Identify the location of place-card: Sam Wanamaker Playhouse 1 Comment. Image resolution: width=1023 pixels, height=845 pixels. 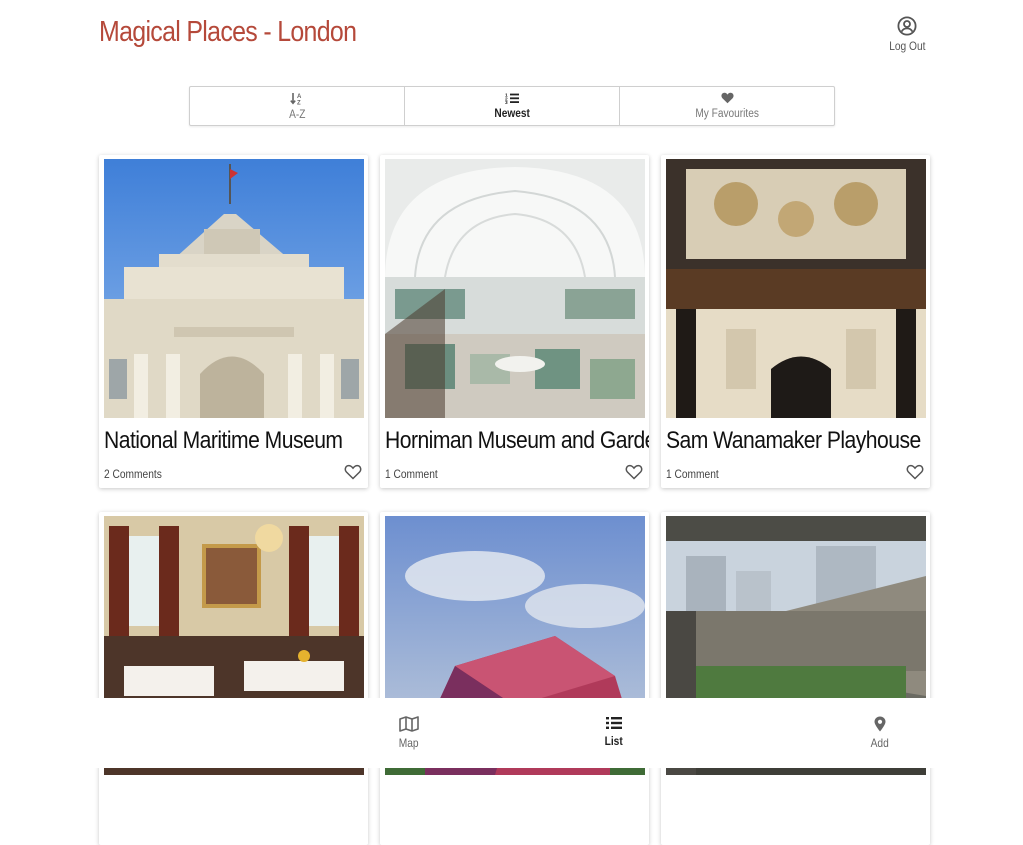
(795, 321).